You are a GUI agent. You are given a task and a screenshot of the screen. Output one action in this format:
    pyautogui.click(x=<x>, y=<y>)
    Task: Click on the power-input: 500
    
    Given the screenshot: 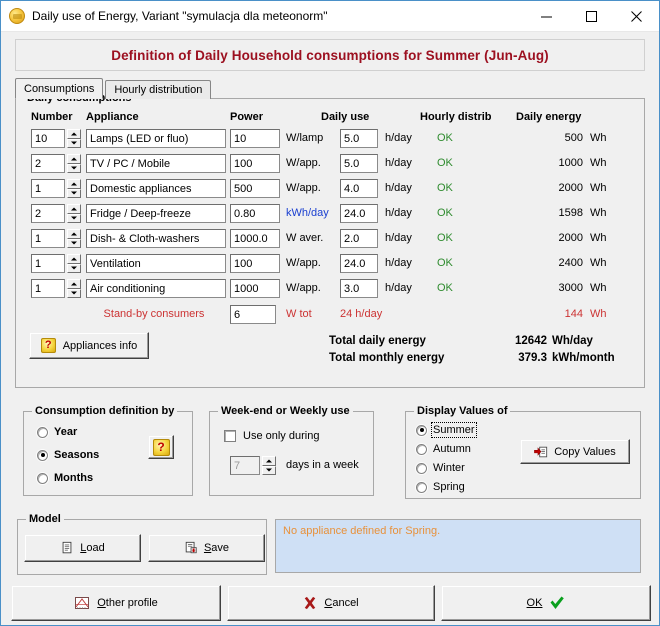 What is the action you would take?
    pyautogui.click(x=255, y=188)
    